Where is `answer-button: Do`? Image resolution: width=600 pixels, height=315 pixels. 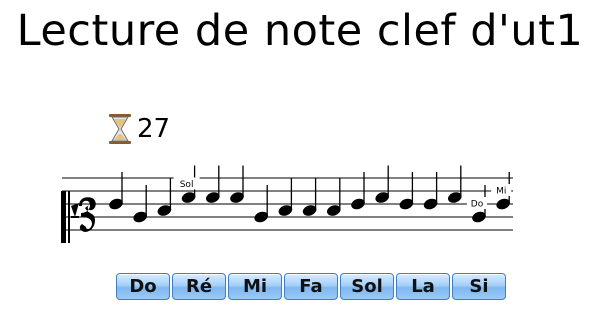 answer-button: Do is located at coordinates (143, 286).